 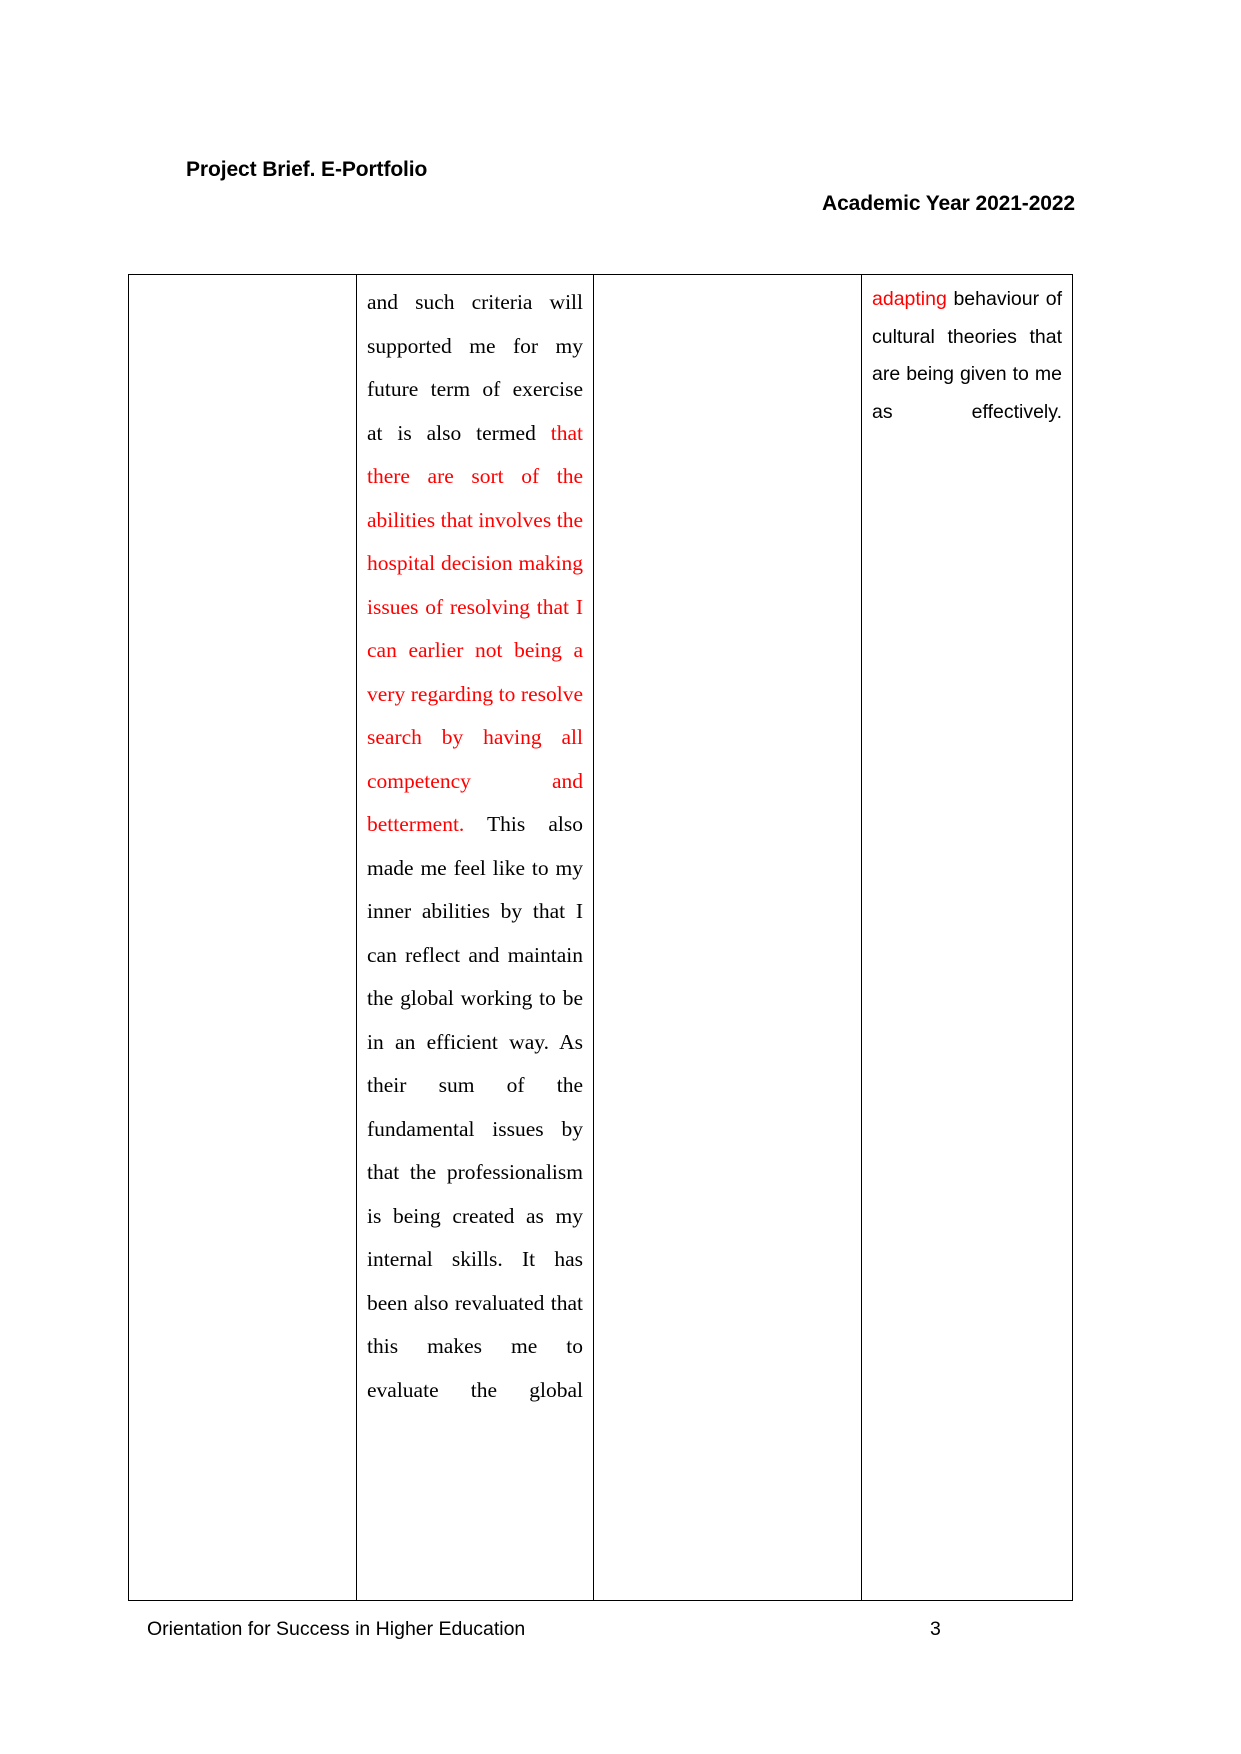 What do you see at coordinates (935, 1629) in the screenshot?
I see `footer-page-number: 3` at bounding box center [935, 1629].